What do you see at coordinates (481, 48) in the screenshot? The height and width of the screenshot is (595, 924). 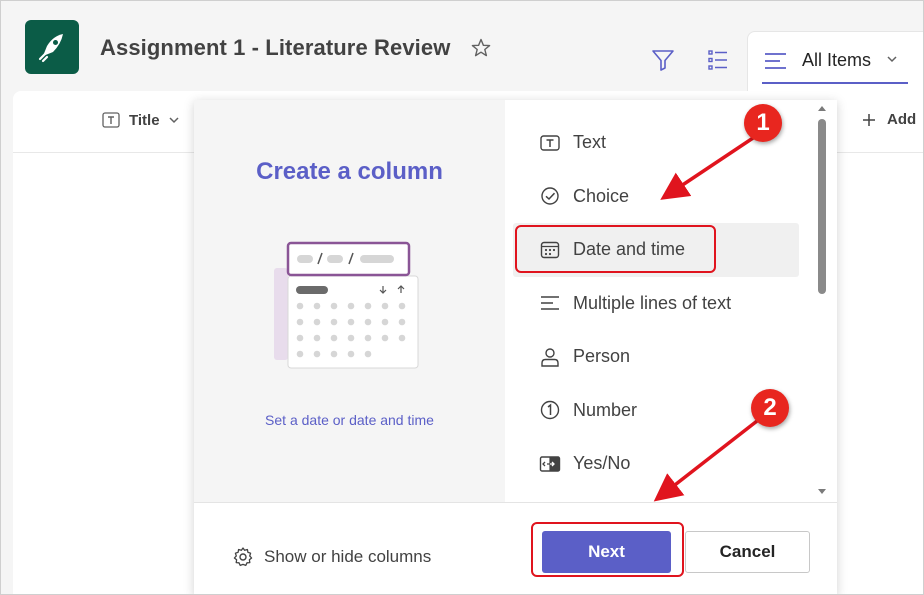 I see `favorite-star-icon` at bounding box center [481, 48].